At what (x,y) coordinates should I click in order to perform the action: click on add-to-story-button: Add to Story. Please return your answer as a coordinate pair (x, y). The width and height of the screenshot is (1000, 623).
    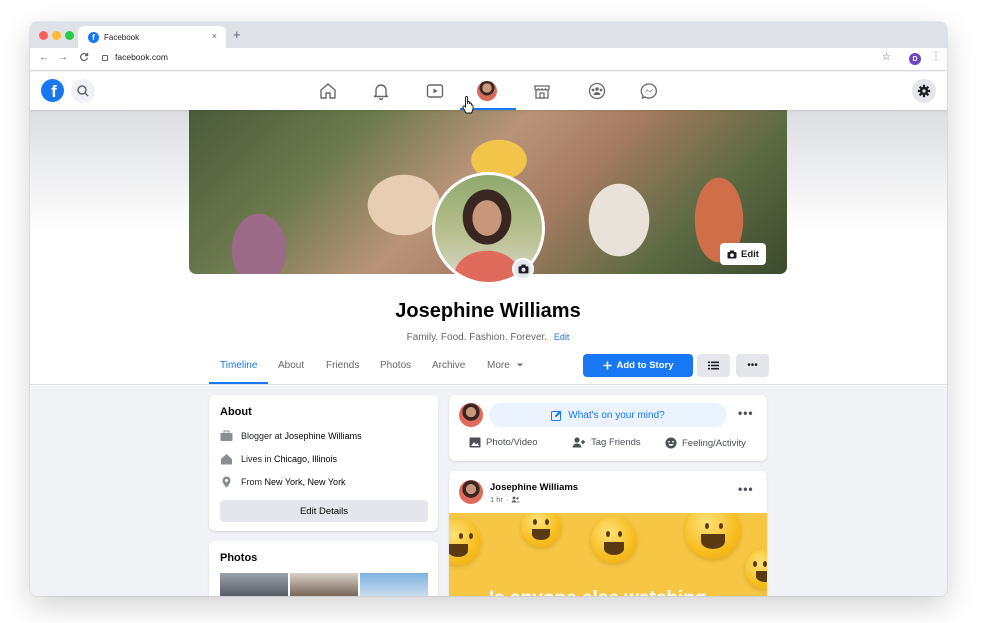
    Looking at the image, I should click on (638, 365).